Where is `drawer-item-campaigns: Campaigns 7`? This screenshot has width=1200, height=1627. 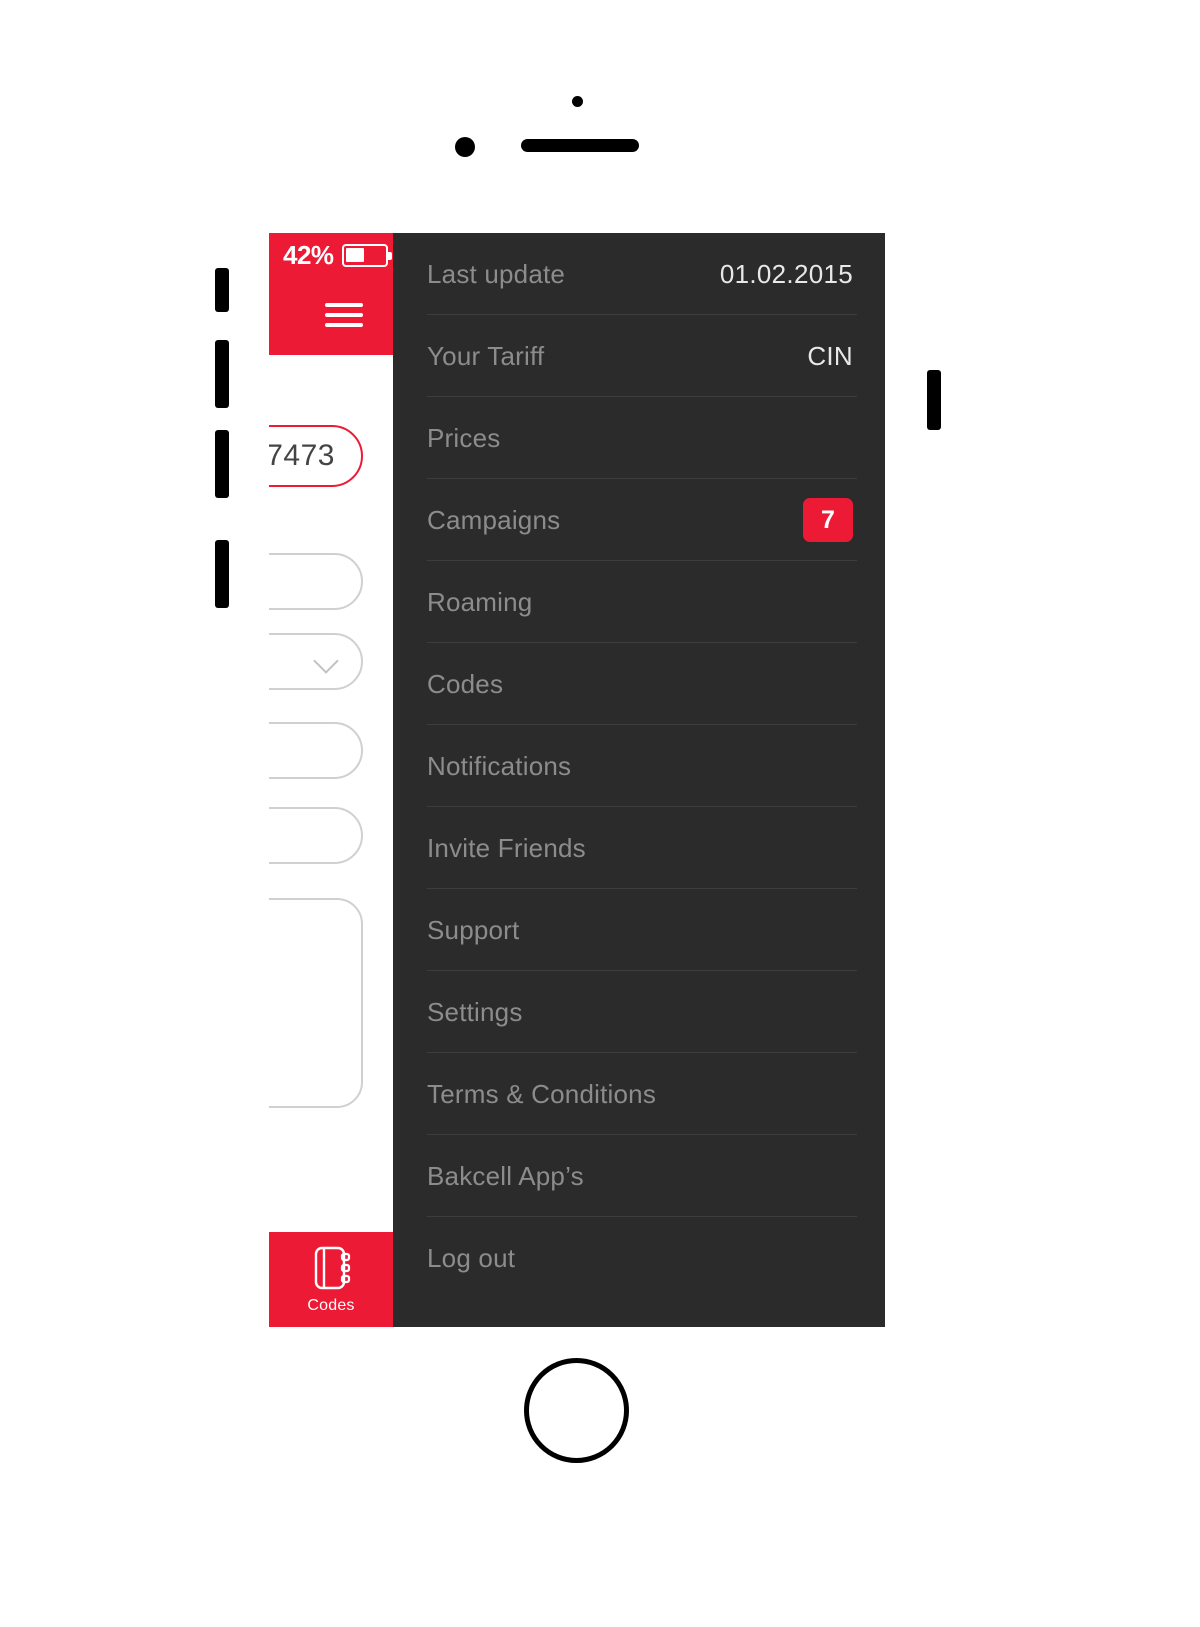 drawer-item-campaigns: Campaigns 7 is located at coordinates (639, 520).